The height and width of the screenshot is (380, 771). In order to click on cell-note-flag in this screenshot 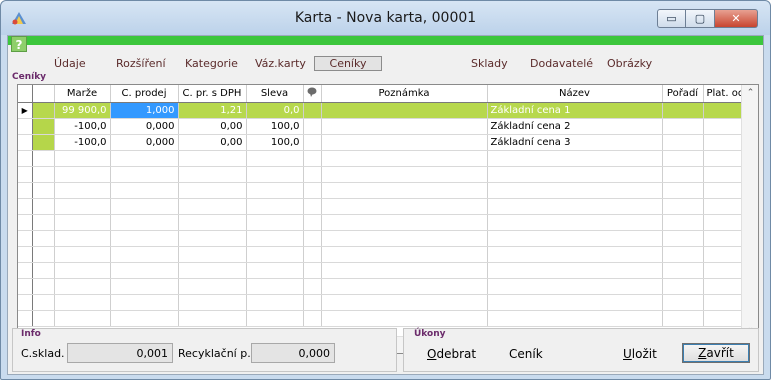, I will do `click(312, 126)`.